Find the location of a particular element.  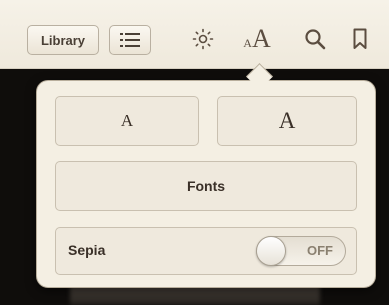

font-size-button: A A is located at coordinates (257, 39).